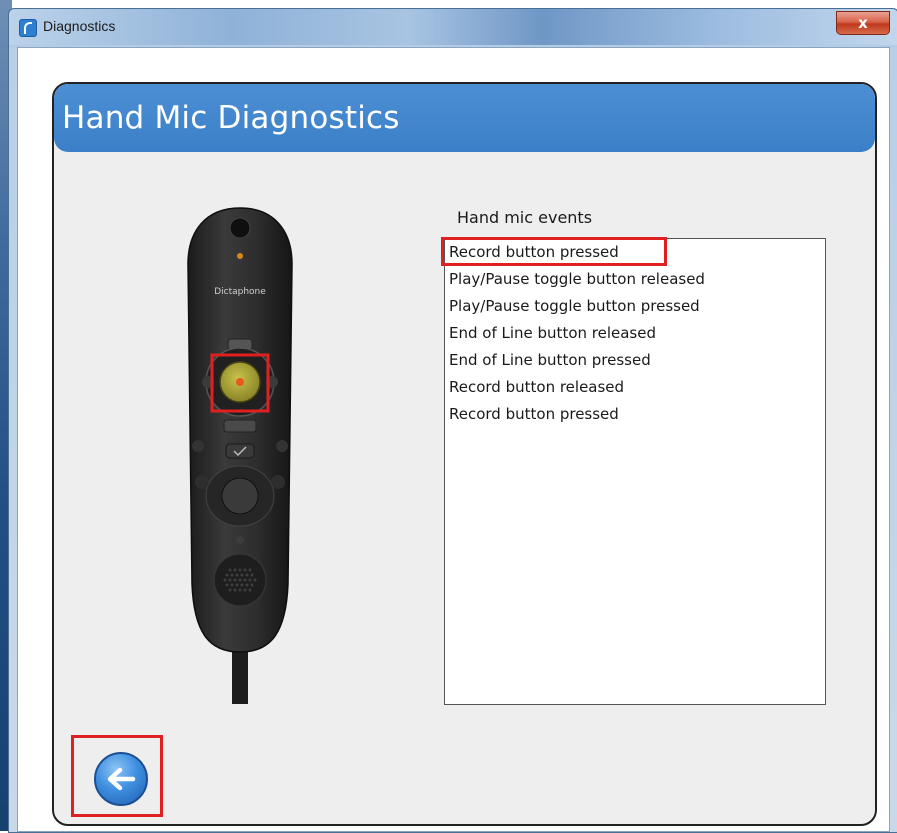  I want to click on window-title: Diagnostics, so click(79, 26).